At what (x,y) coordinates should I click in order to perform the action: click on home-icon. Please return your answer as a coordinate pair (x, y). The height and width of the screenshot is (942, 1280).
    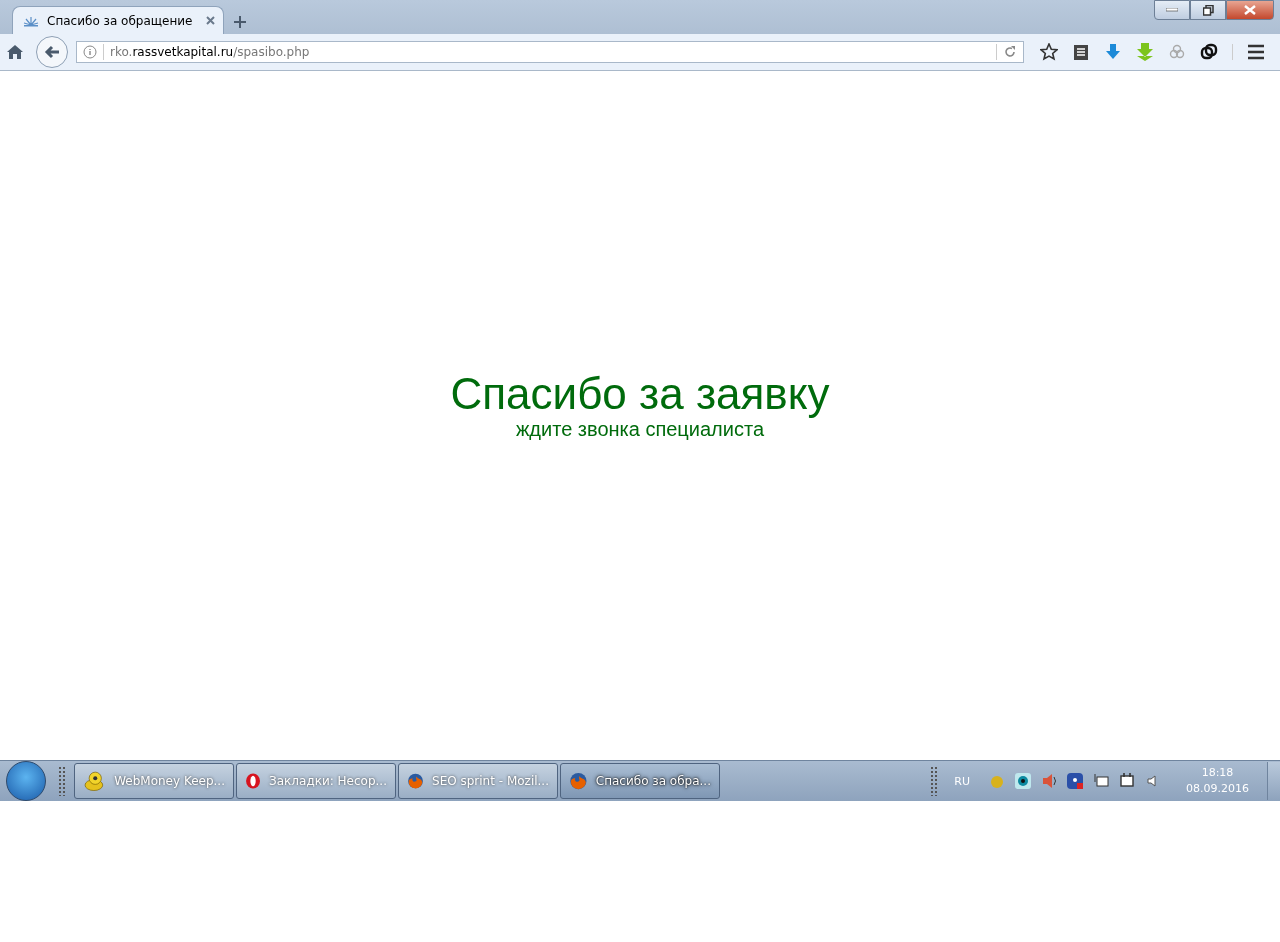
    Looking at the image, I should click on (15, 52).